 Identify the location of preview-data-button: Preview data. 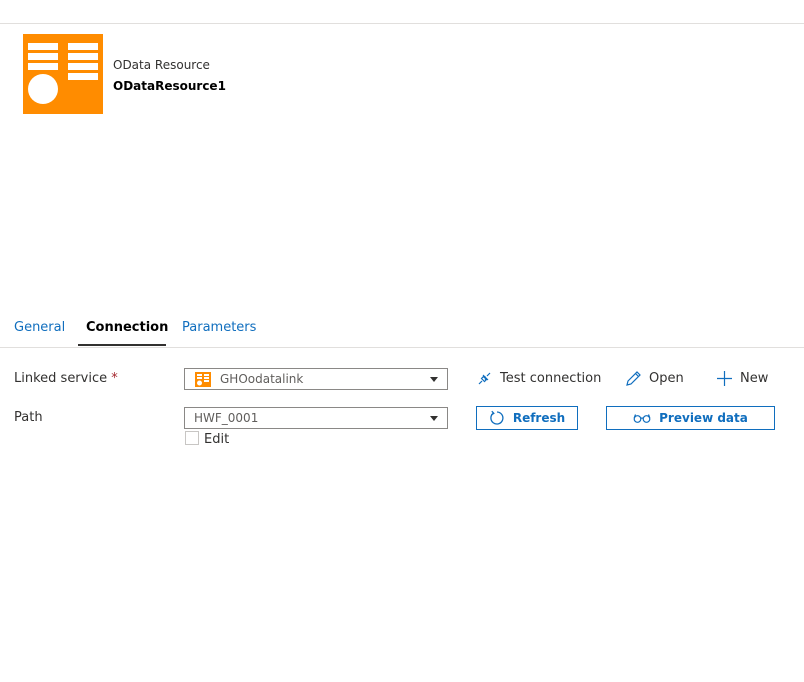
(690, 418).